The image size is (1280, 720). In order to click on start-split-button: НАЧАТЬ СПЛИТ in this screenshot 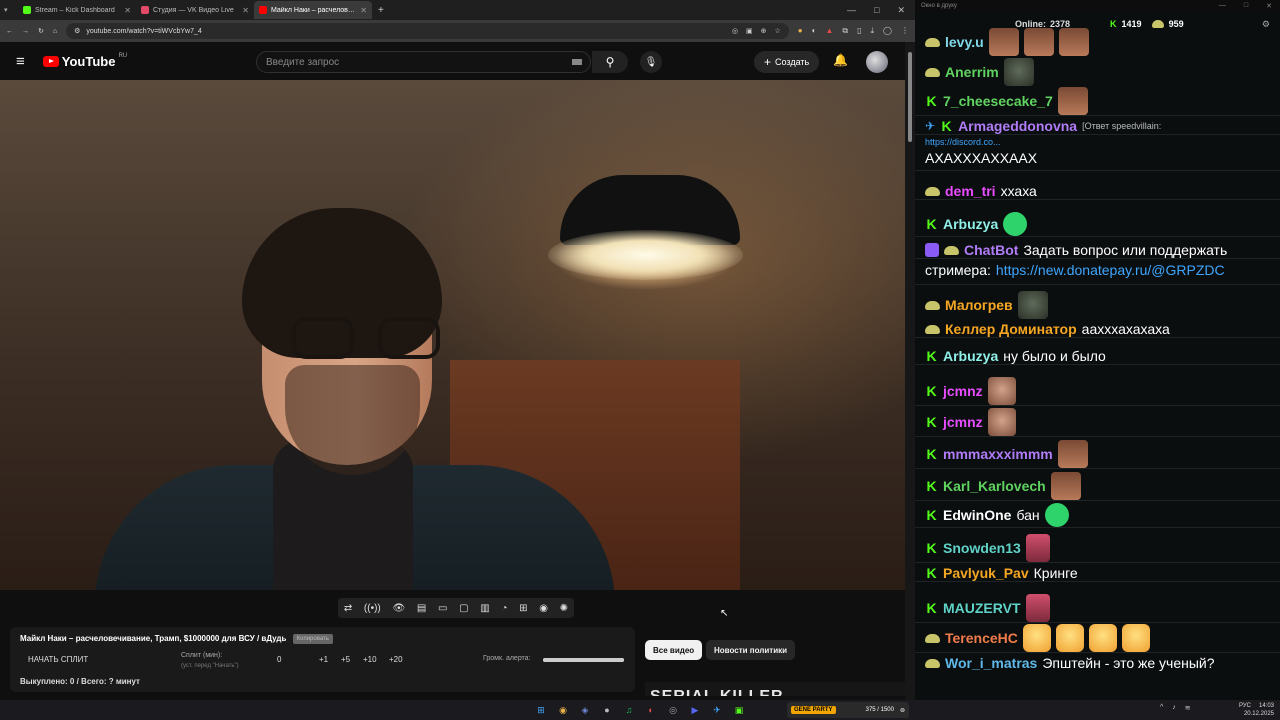, I will do `click(58, 659)`.